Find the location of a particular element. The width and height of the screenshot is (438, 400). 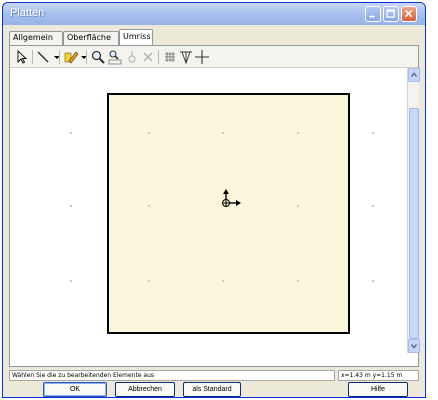

close-icon is located at coordinates (408, 13).